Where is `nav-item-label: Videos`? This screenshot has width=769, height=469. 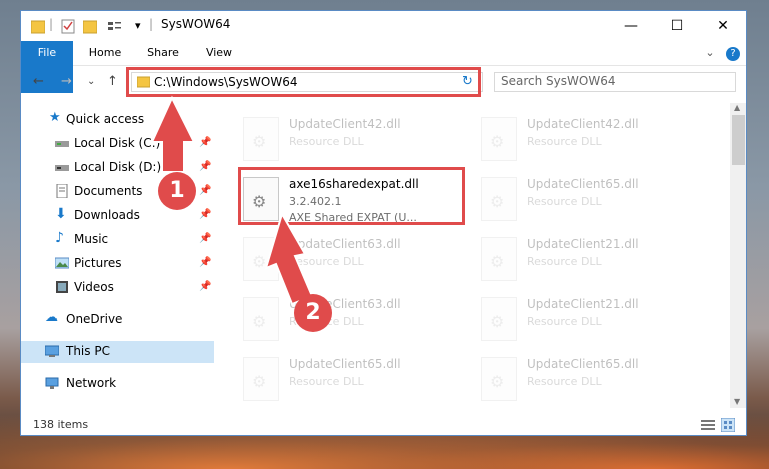 nav-item-label: Videos is located at coordinates (94, 287).